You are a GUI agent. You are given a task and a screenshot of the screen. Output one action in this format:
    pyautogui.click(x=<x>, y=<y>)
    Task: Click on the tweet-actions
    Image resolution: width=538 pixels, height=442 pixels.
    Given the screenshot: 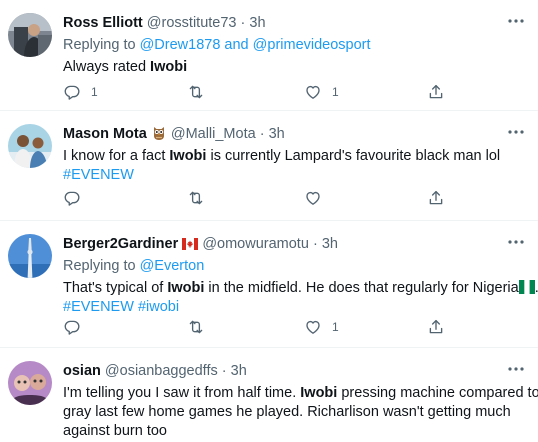 What is the action you would take?
    pyautogui.click(x=263, y=198)
    